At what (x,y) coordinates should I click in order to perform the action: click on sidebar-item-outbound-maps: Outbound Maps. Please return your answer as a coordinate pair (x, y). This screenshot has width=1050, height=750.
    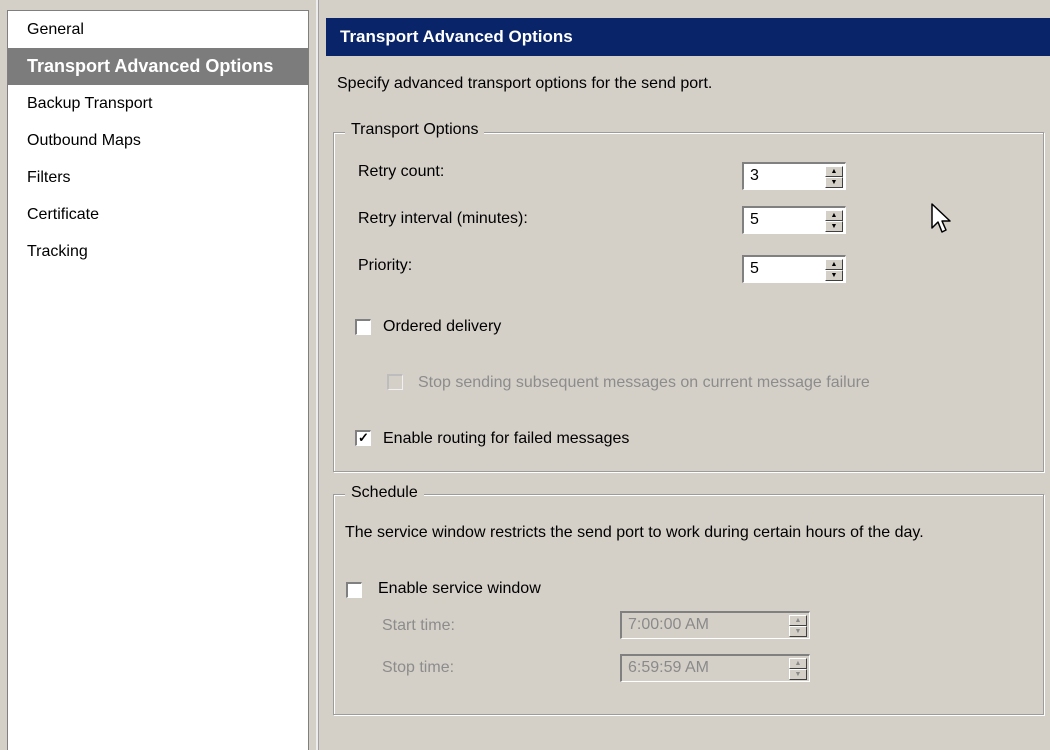
    Looking at the image, I should click on (158, 140).